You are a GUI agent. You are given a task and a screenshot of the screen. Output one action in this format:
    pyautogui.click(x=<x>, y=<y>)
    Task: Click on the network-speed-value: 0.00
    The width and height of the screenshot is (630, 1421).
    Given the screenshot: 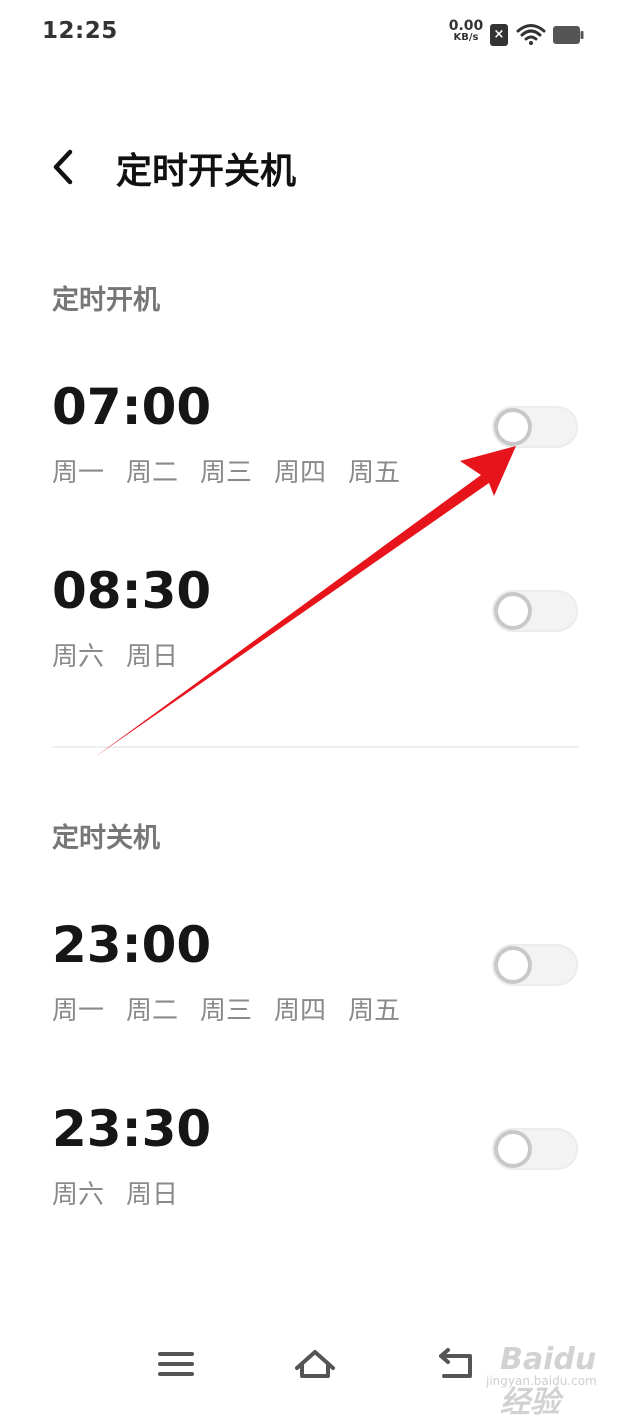 What is the action you would take?
    pyautogui.click(x=466, y=26)
    